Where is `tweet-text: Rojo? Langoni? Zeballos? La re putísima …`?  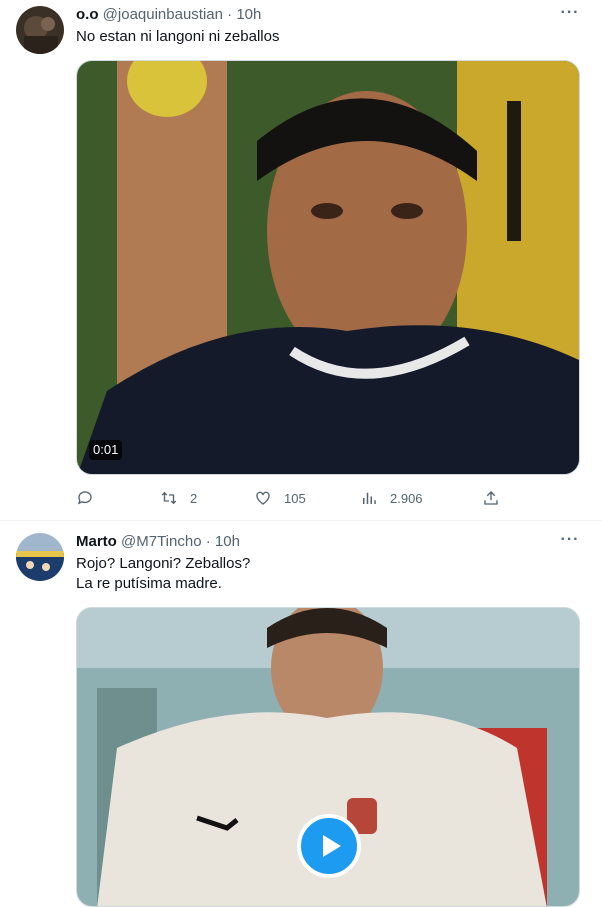
tweet-text: Rojo? Langoni? Zeballos? La re putísima … is located at coordinates (163, 574).